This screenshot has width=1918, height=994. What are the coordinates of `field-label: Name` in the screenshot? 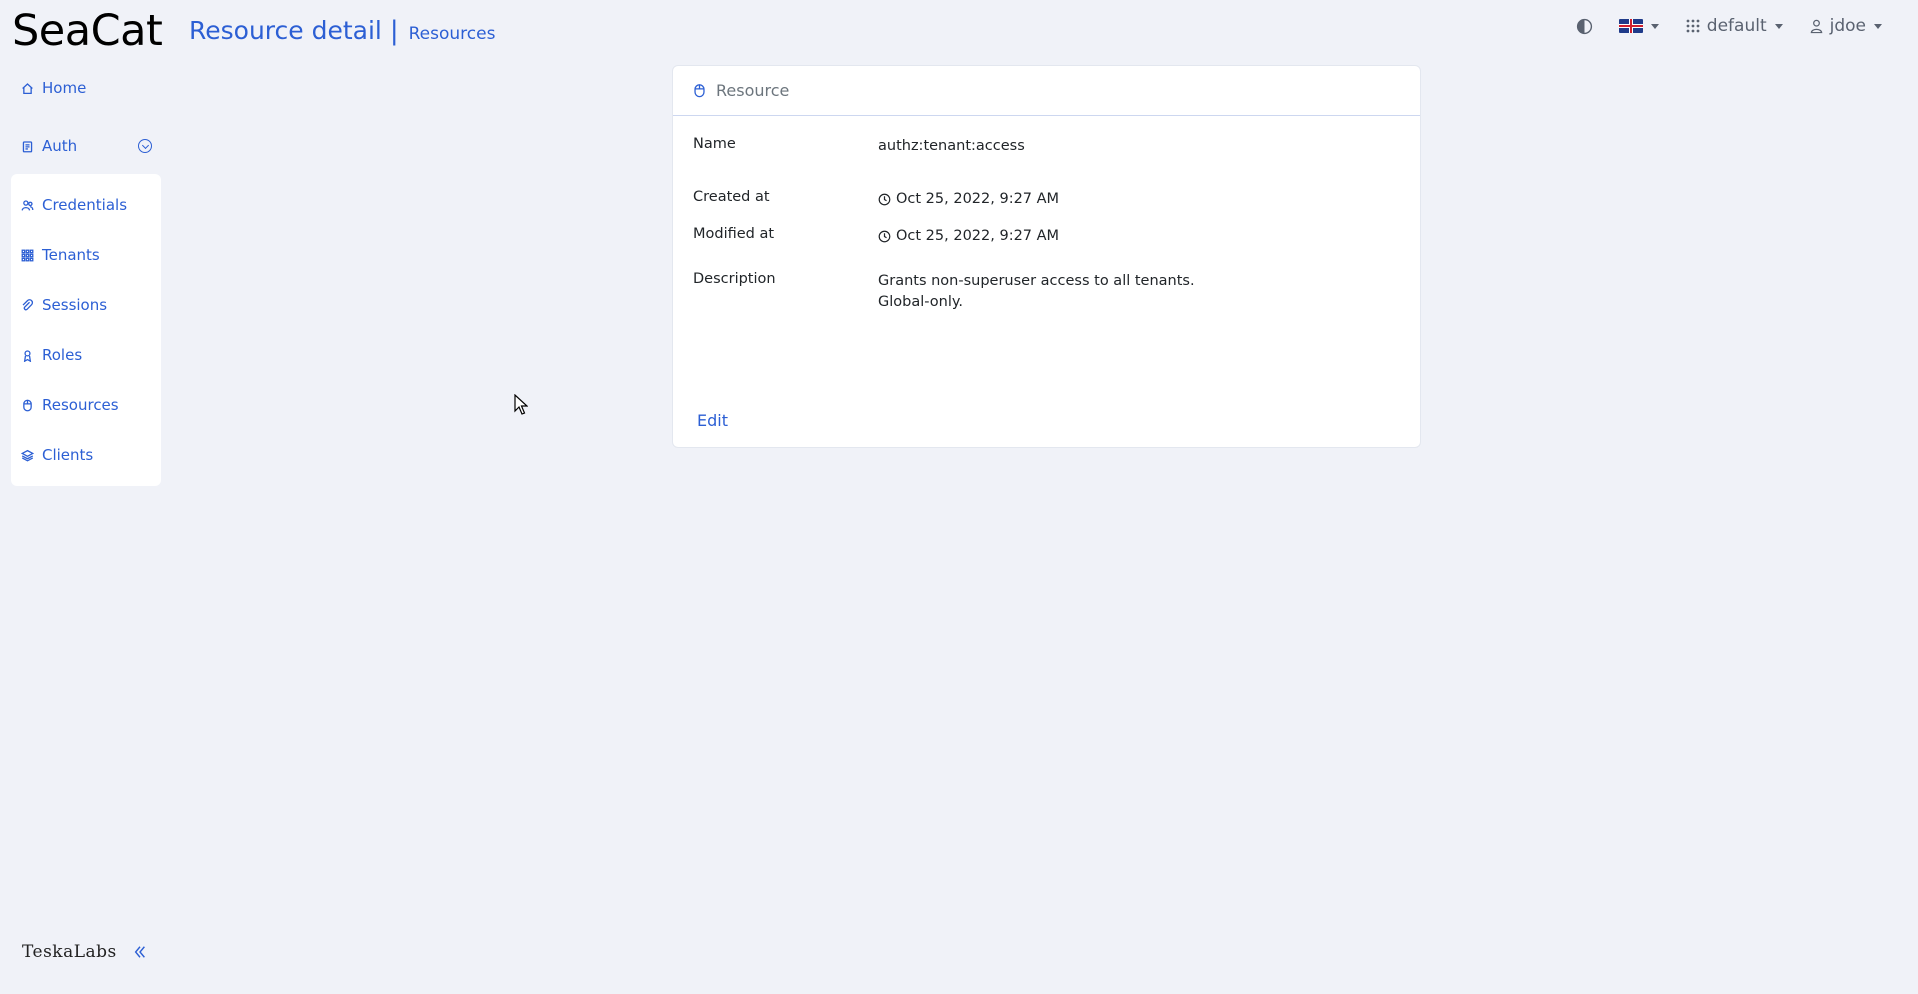 It's located at (714, 144).